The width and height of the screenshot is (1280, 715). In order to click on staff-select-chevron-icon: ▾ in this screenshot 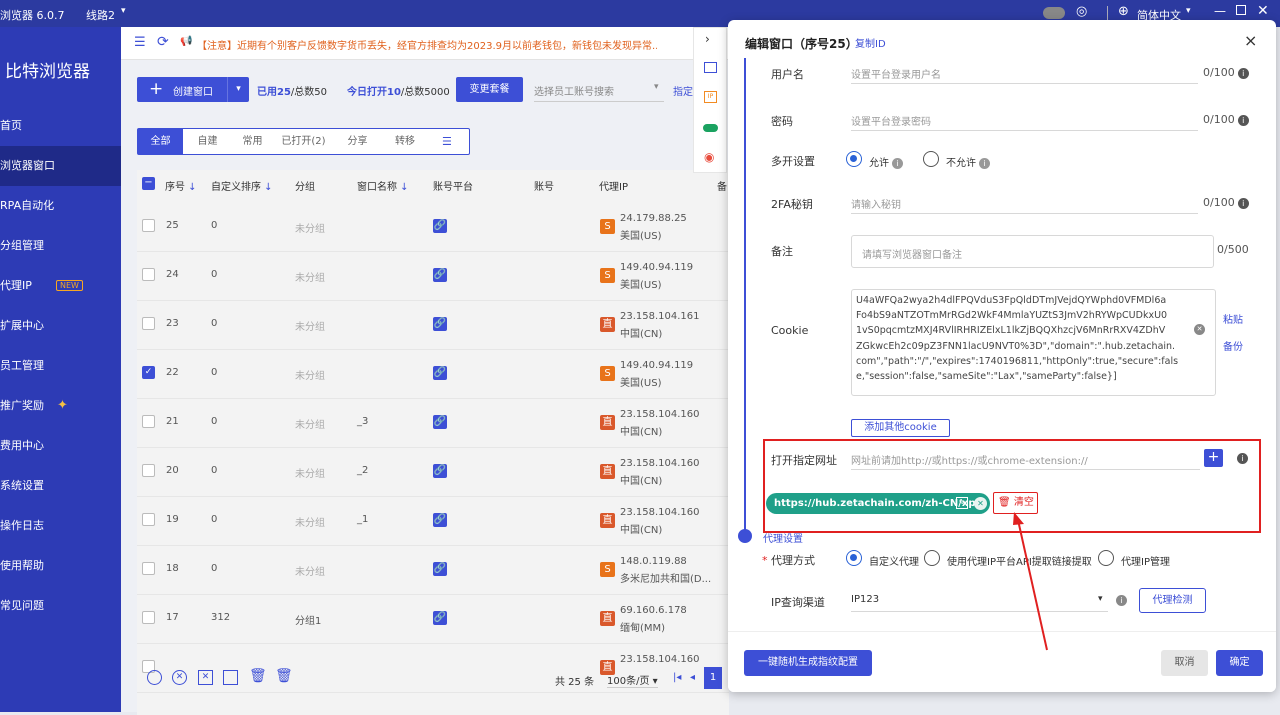, I will do `click(656, 87)`.